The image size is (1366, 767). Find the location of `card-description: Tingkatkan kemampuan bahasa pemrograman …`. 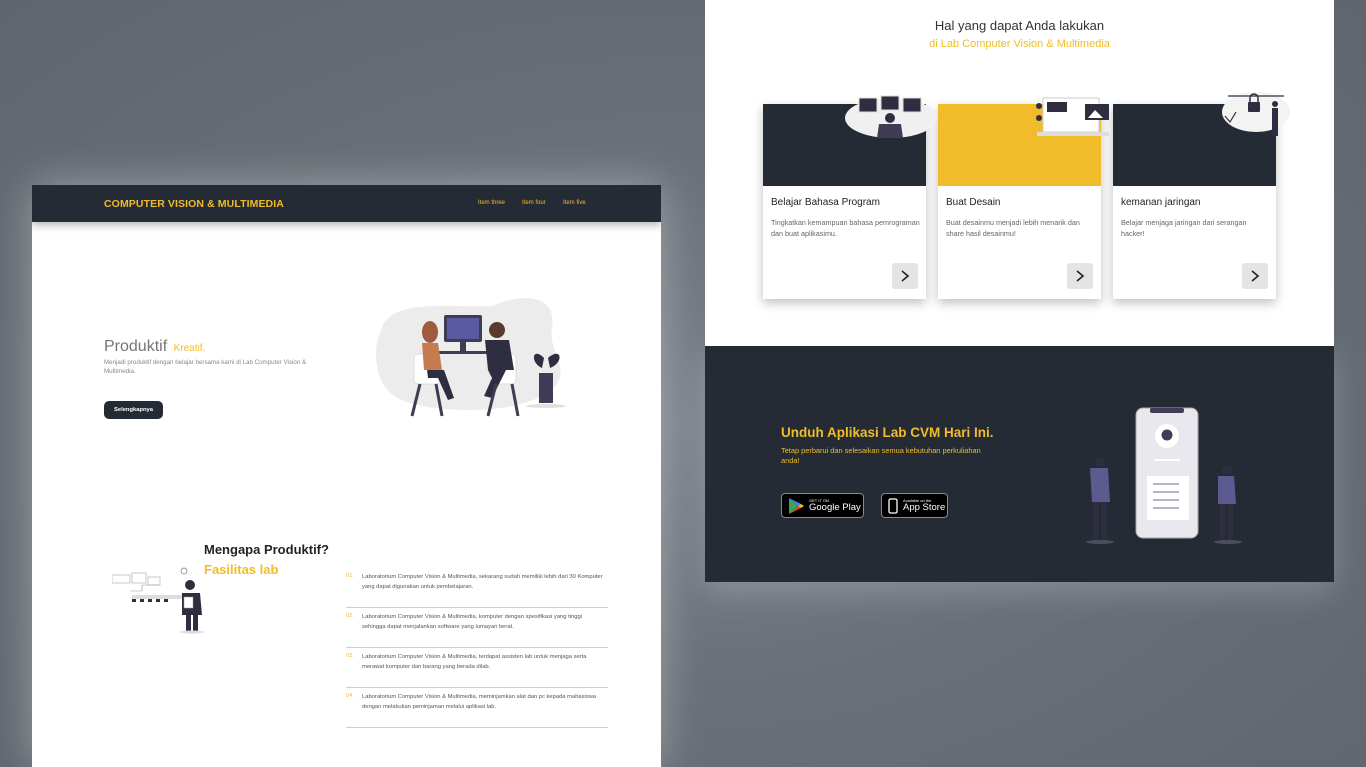

card-description: Tingkatkan kemampuan bahasa pemrograman … is located at coordinates (845, 228).